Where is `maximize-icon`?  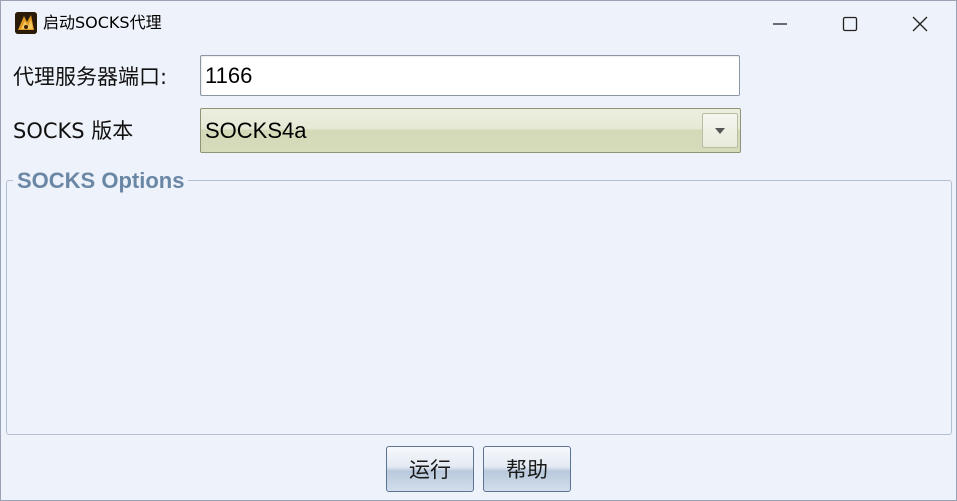 maximize-icon is located at coordinates (850, 24).